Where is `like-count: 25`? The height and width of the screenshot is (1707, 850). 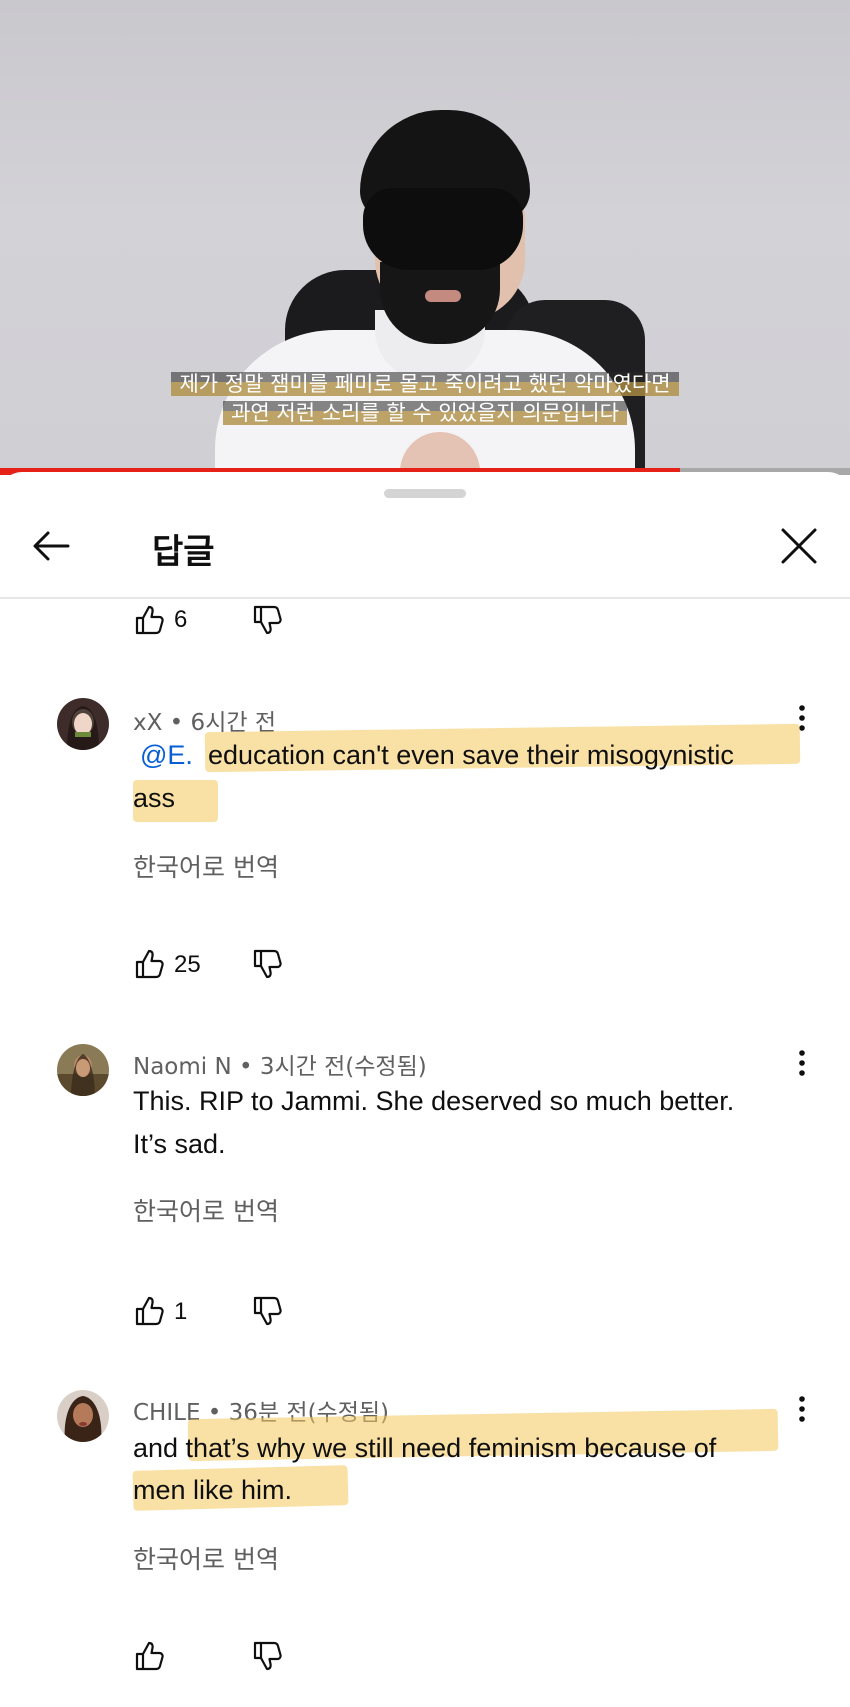
like-count: 25 is located at coordinates (187, 964).